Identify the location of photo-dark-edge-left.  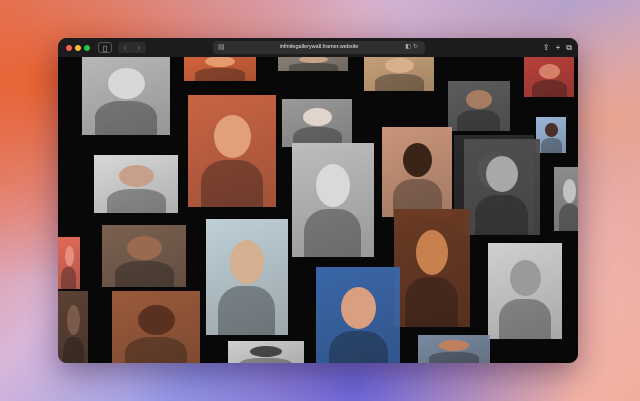
(73, 327).